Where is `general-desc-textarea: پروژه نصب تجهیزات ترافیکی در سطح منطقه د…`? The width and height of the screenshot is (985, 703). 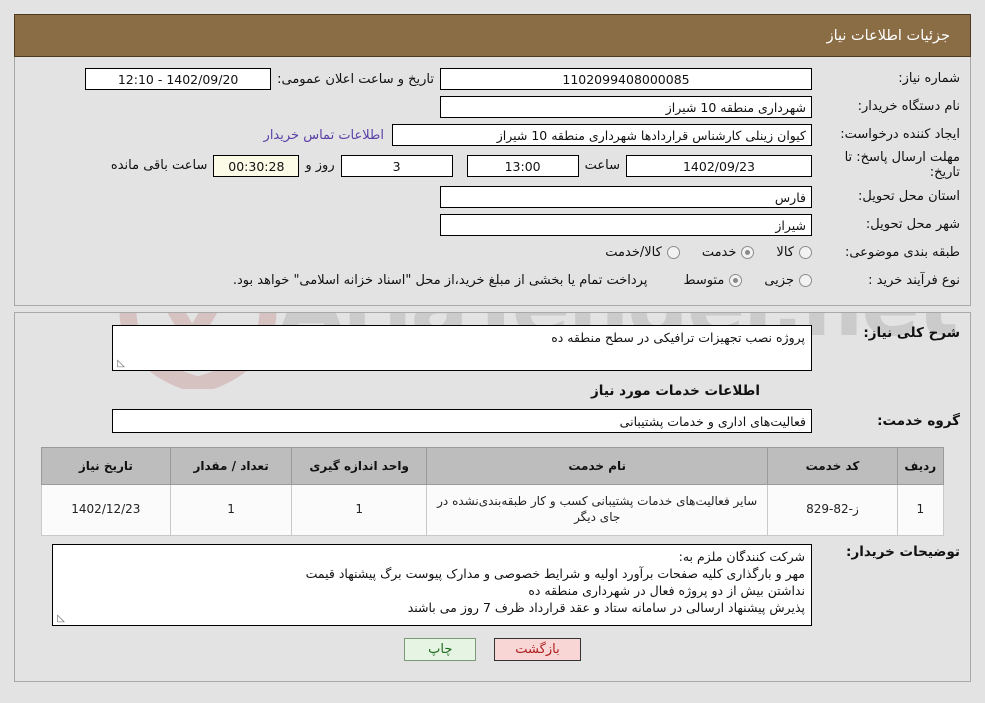 general-desc-textarea: پروژه نصب تجهیزات ترافیکی در سطح منطقه د… is located at coordinates (462, 347).